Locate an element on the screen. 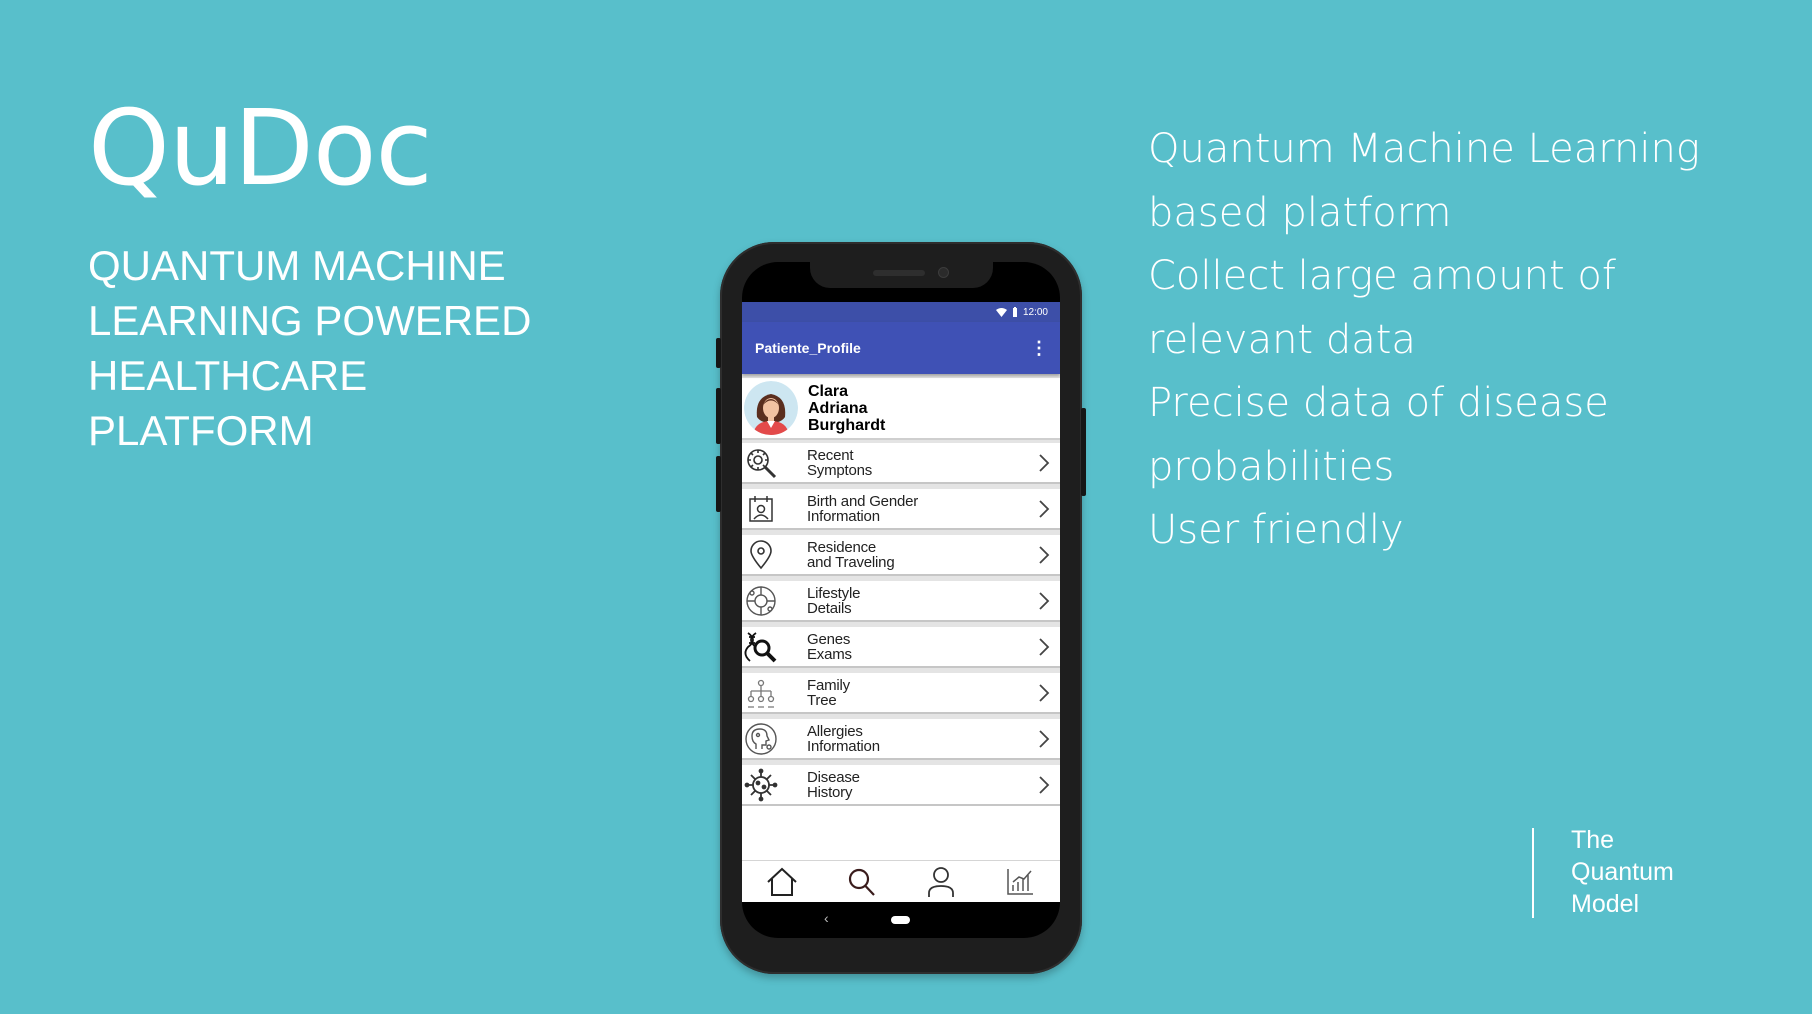 This screenshot has width=1812, height=1014. allergy-head-icon is located at coordinates (761, 739).